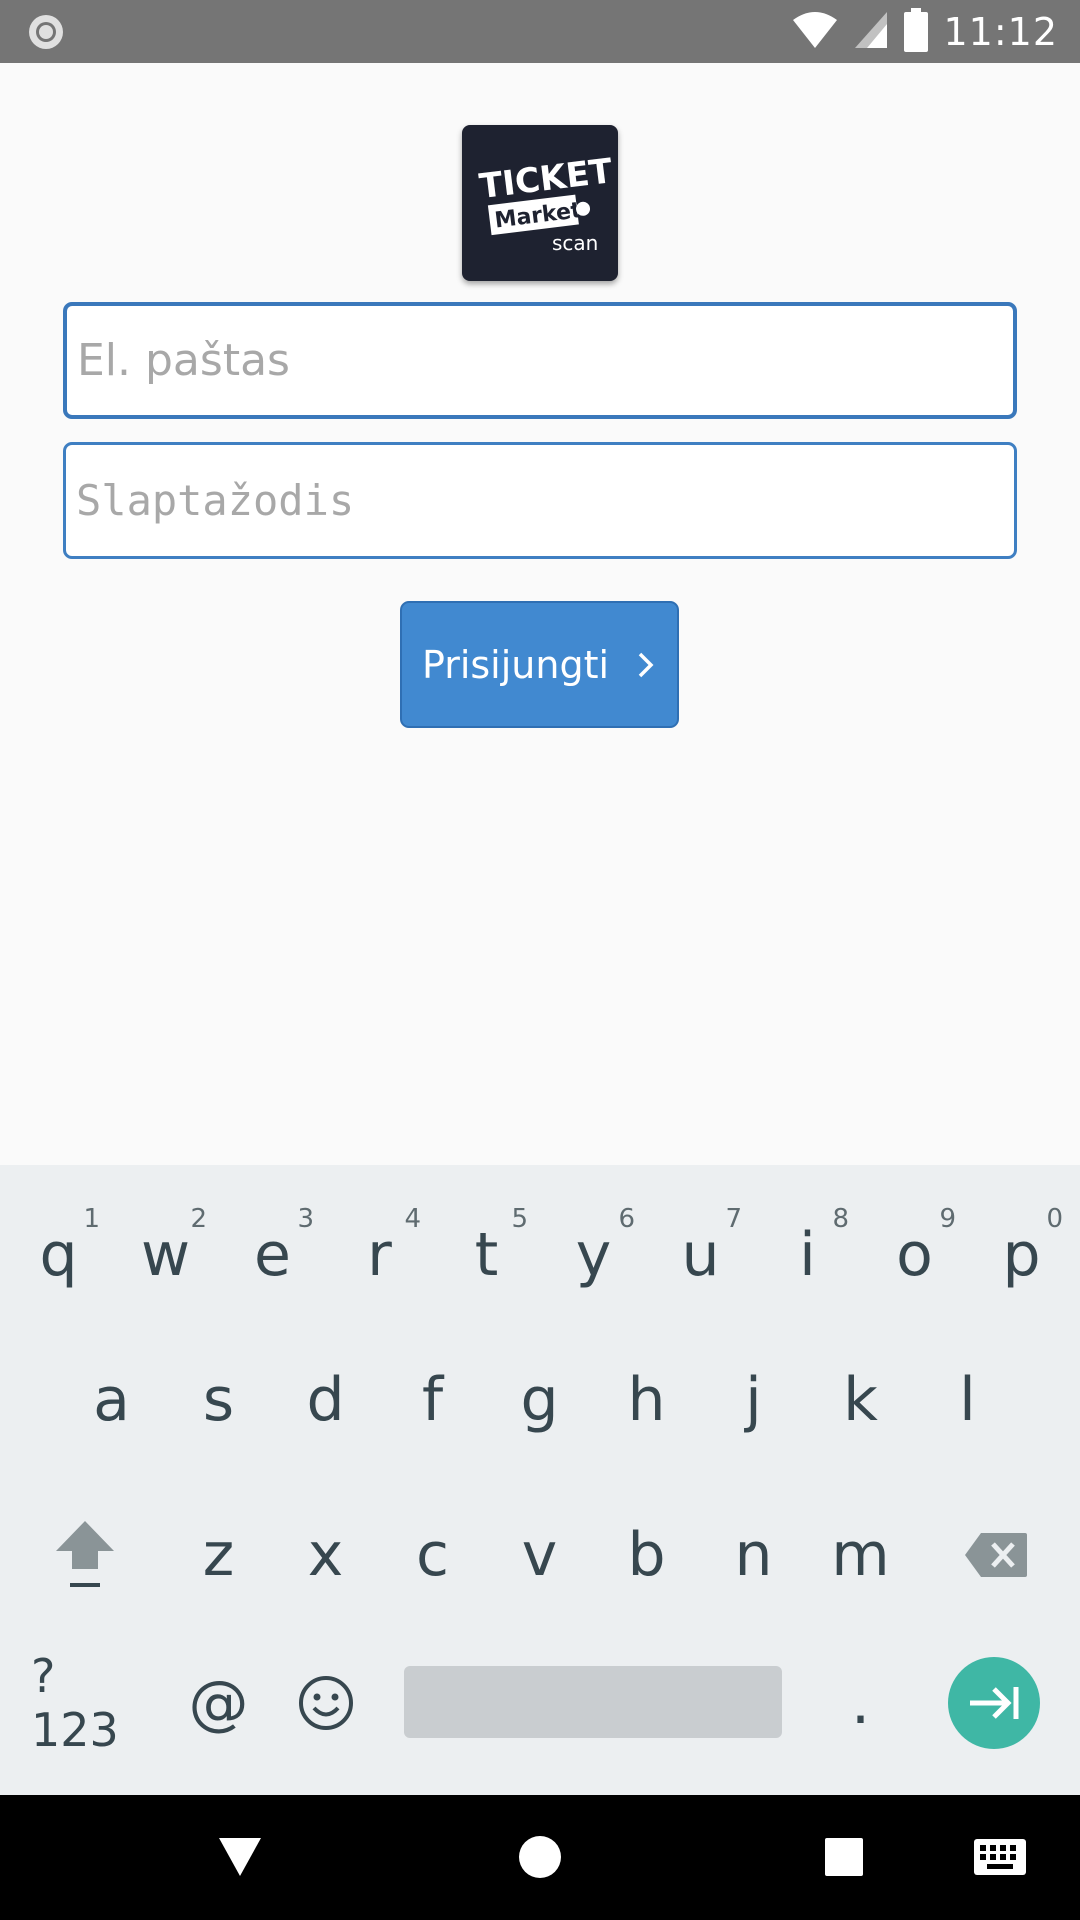 The height and width of the screenshot is (1920, 1080). I want to click on key-y: y6, so click(593, 1255).